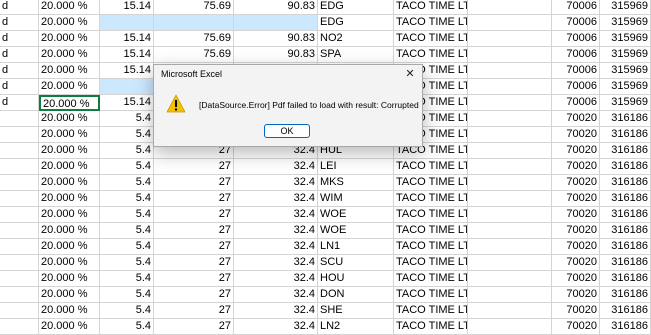 The width and height of the screenshot is (651, 335). What do you see at coordinates (288, 74) in the screenshot?
I see `dialog-titlebar: Microsoft Excel ✕` at bounding box center [288, 74].